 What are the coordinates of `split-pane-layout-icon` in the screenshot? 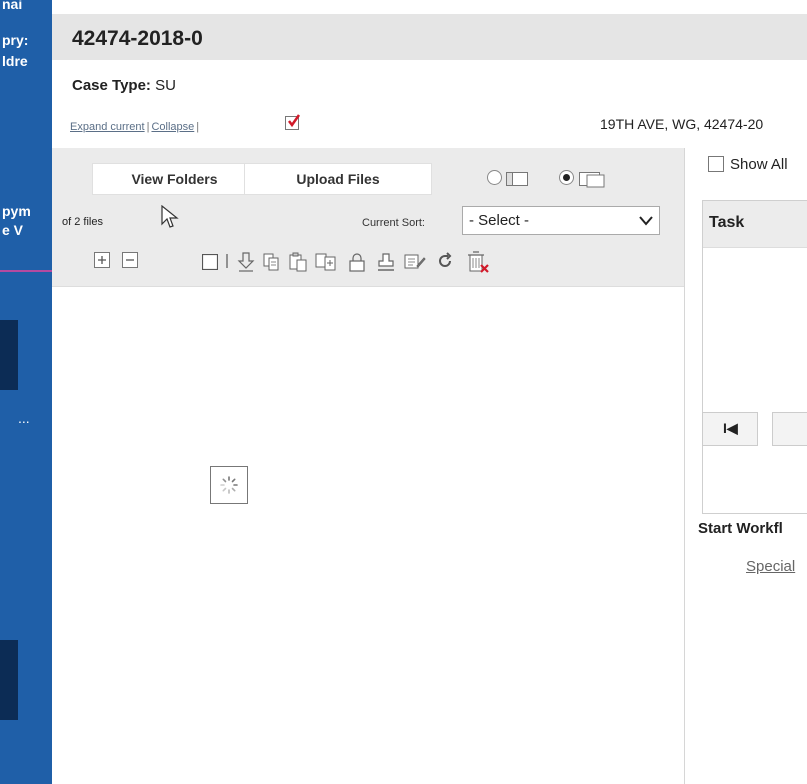 It's located at (592, 180).